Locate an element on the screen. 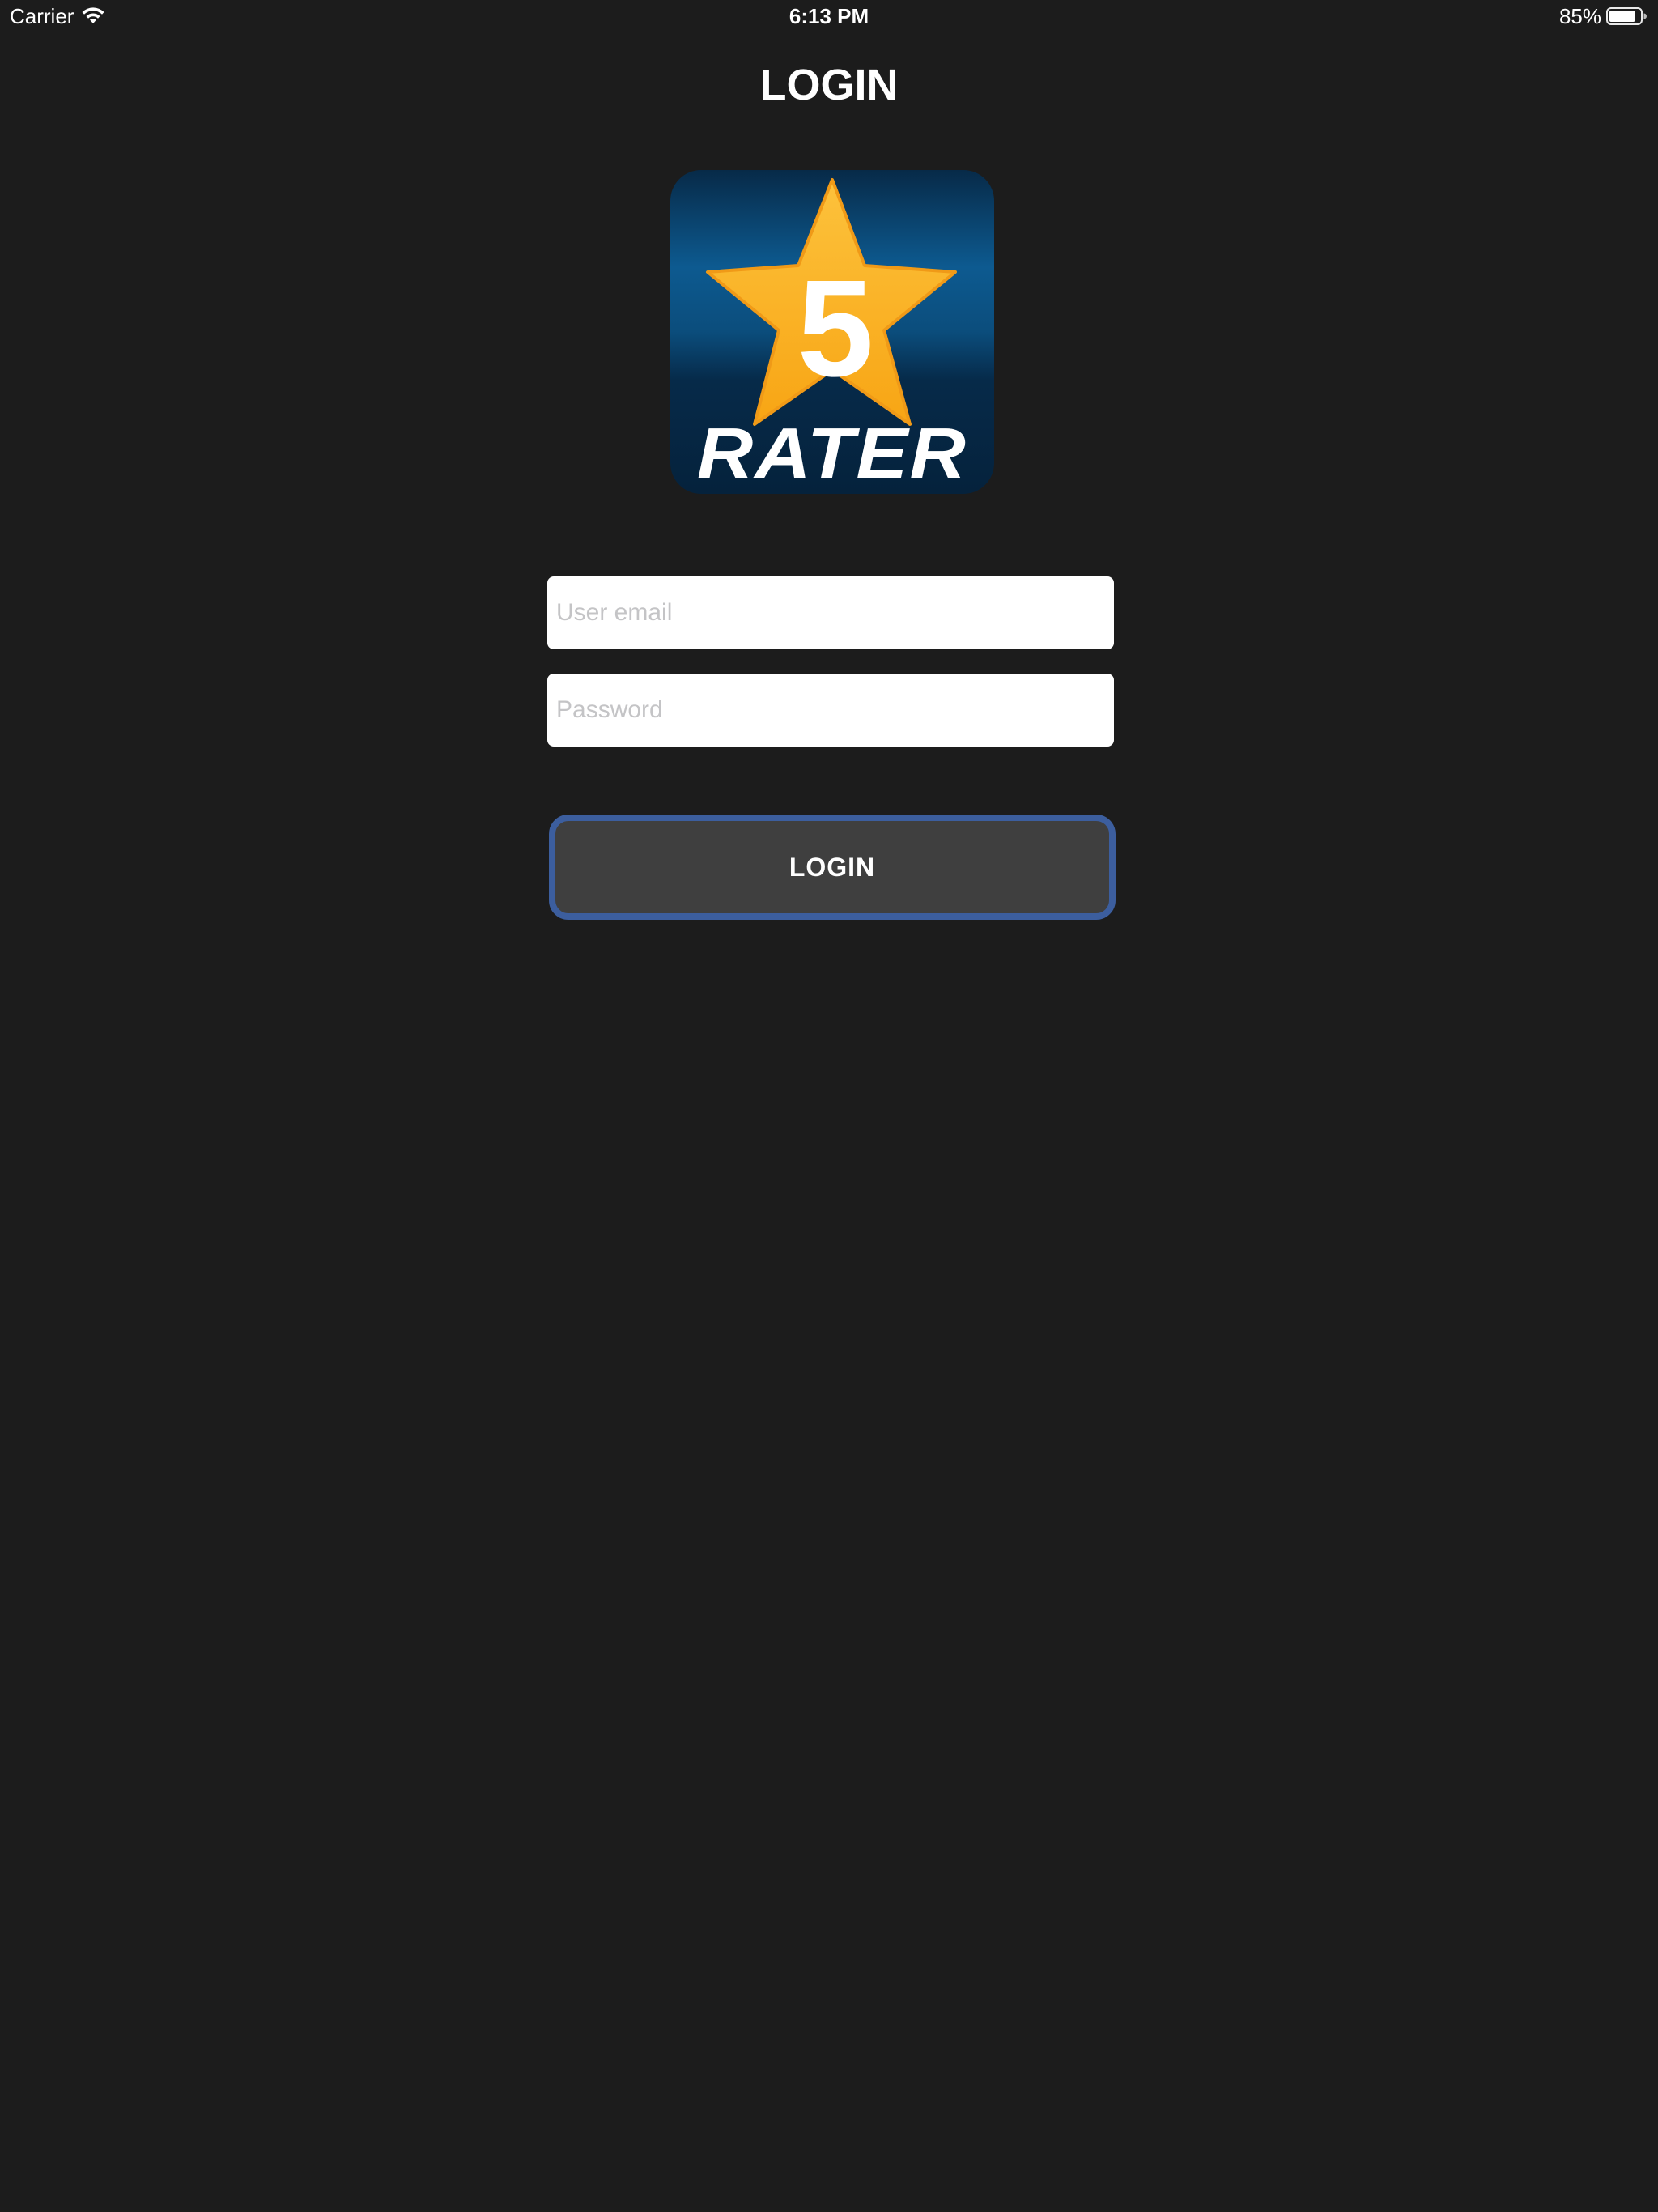 The width and height of the screenshot is (1658, 2212). battery-icon is located at coordinates (1626, 16).